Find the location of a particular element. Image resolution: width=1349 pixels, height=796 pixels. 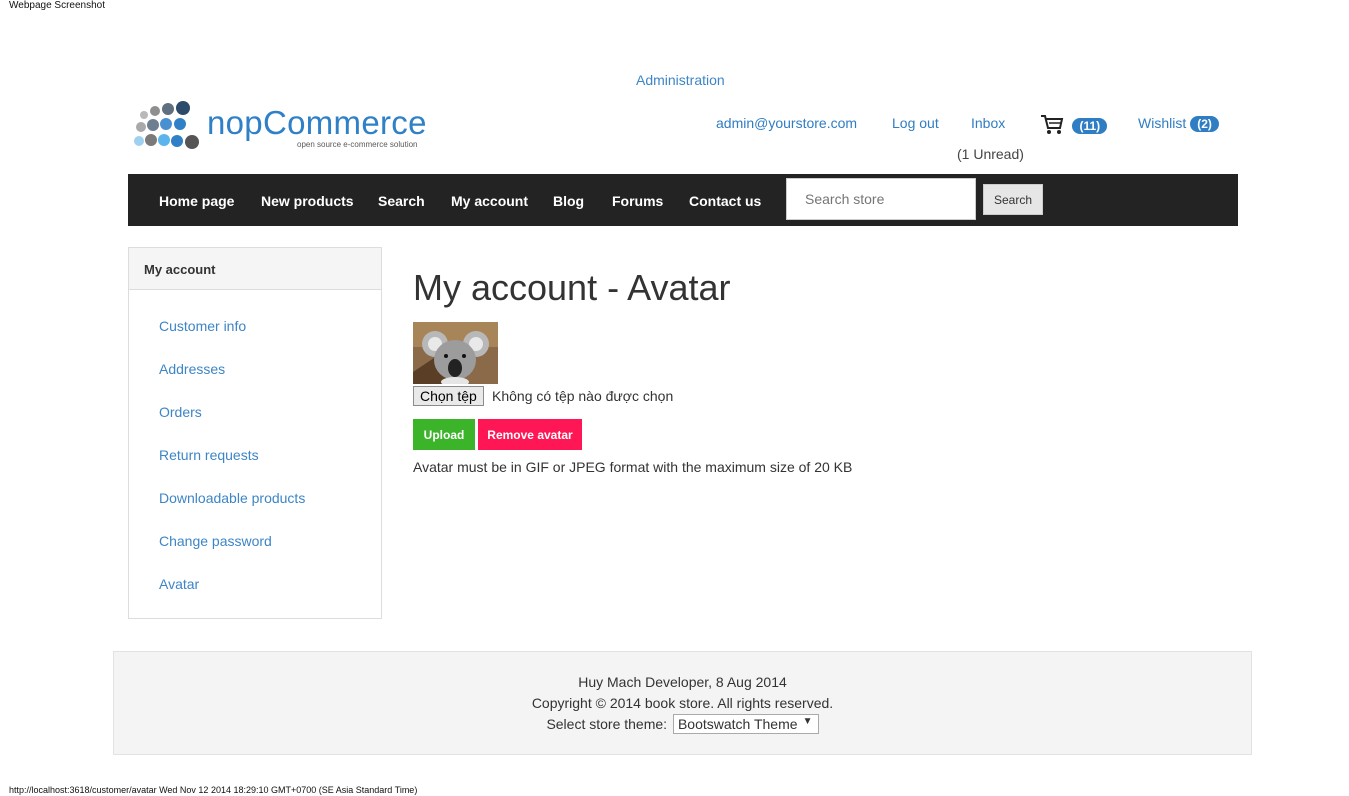

sidebar-item-avatar: Avatar is located at coordinates (179, 584).